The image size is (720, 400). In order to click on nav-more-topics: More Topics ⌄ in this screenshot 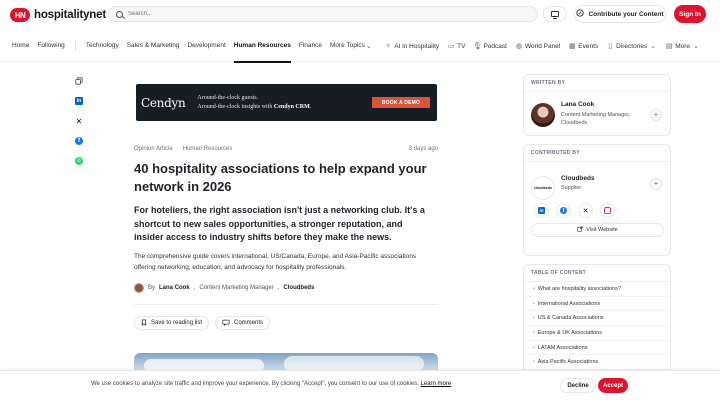, I will do `click(351, 46)`.